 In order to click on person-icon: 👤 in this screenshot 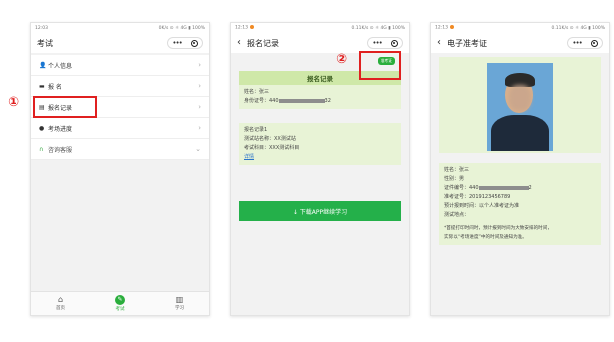, I will do `click(43, 65)`.